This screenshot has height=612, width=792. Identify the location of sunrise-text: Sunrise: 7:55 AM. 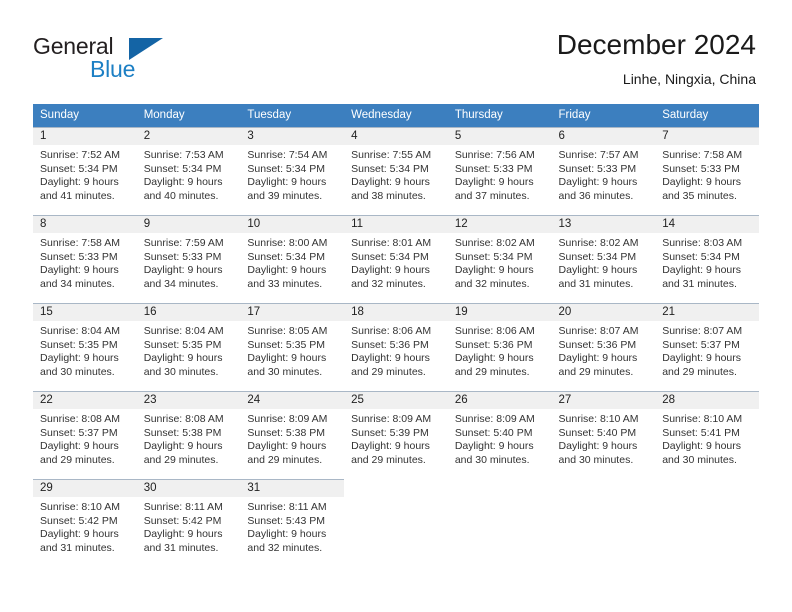
(391, 155).